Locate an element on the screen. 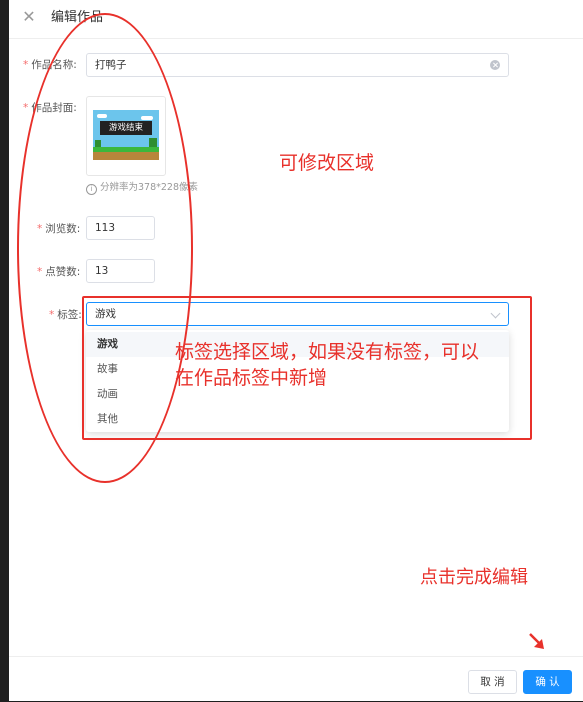 This screenshot has height=702, width=583. cancel-button: 取 消 is located at coordinates (492, 682).